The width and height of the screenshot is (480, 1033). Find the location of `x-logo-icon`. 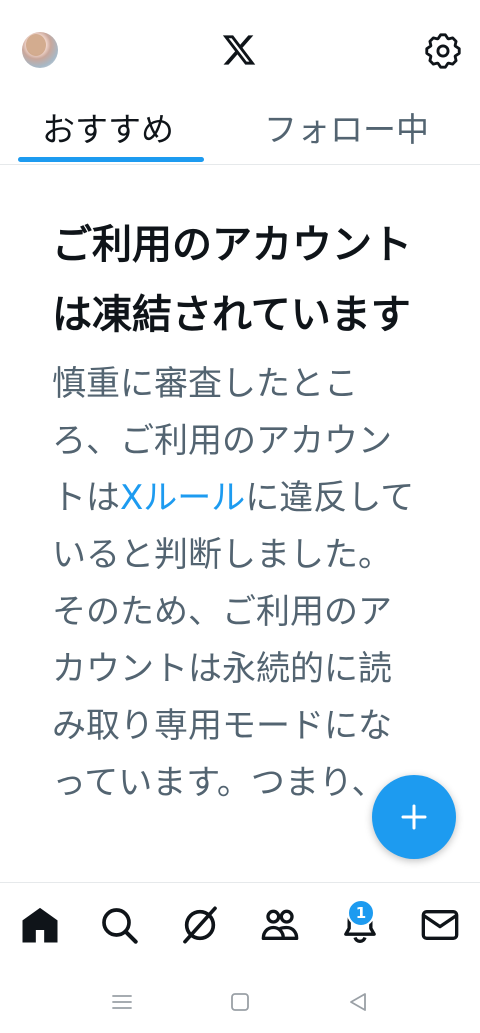

x-logo-icon is located at coordinates (239, 50).